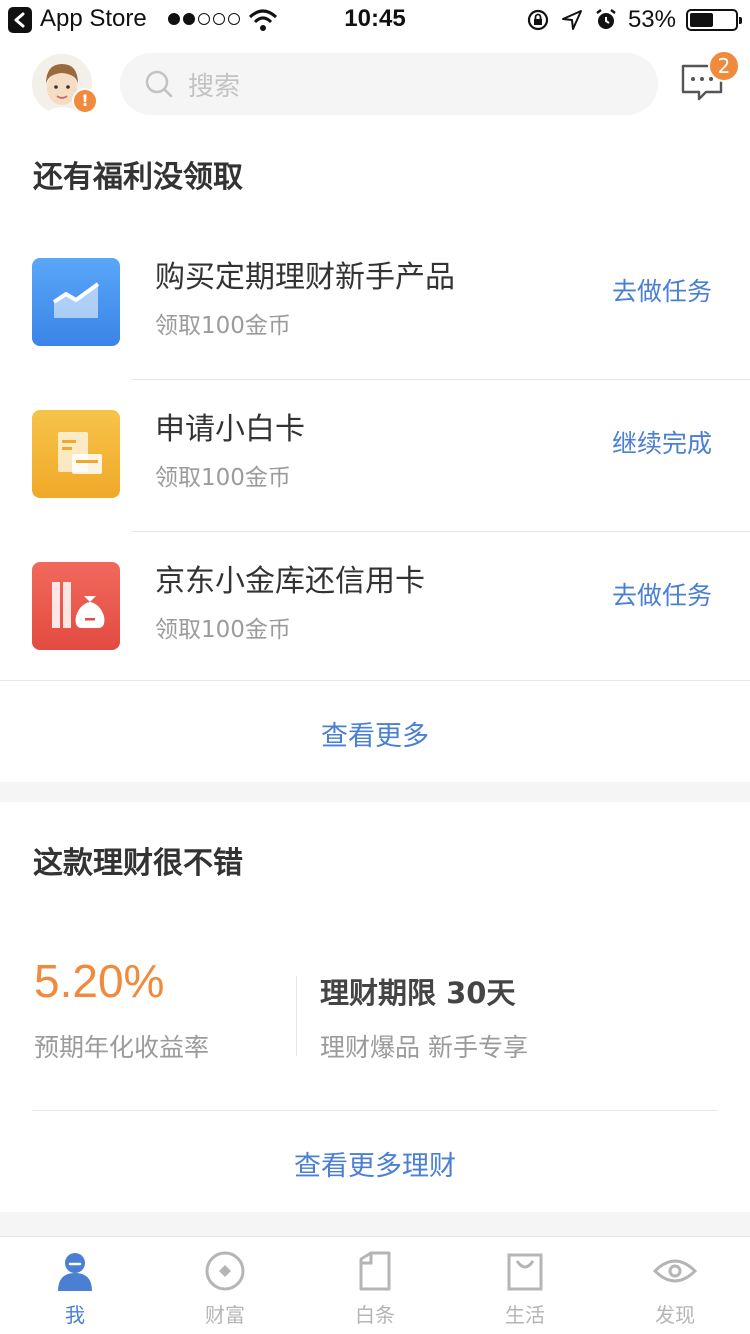 The image size is (750, 1334). I want to click on task-title: 京东小金库还信用卡, so click(290, 581).